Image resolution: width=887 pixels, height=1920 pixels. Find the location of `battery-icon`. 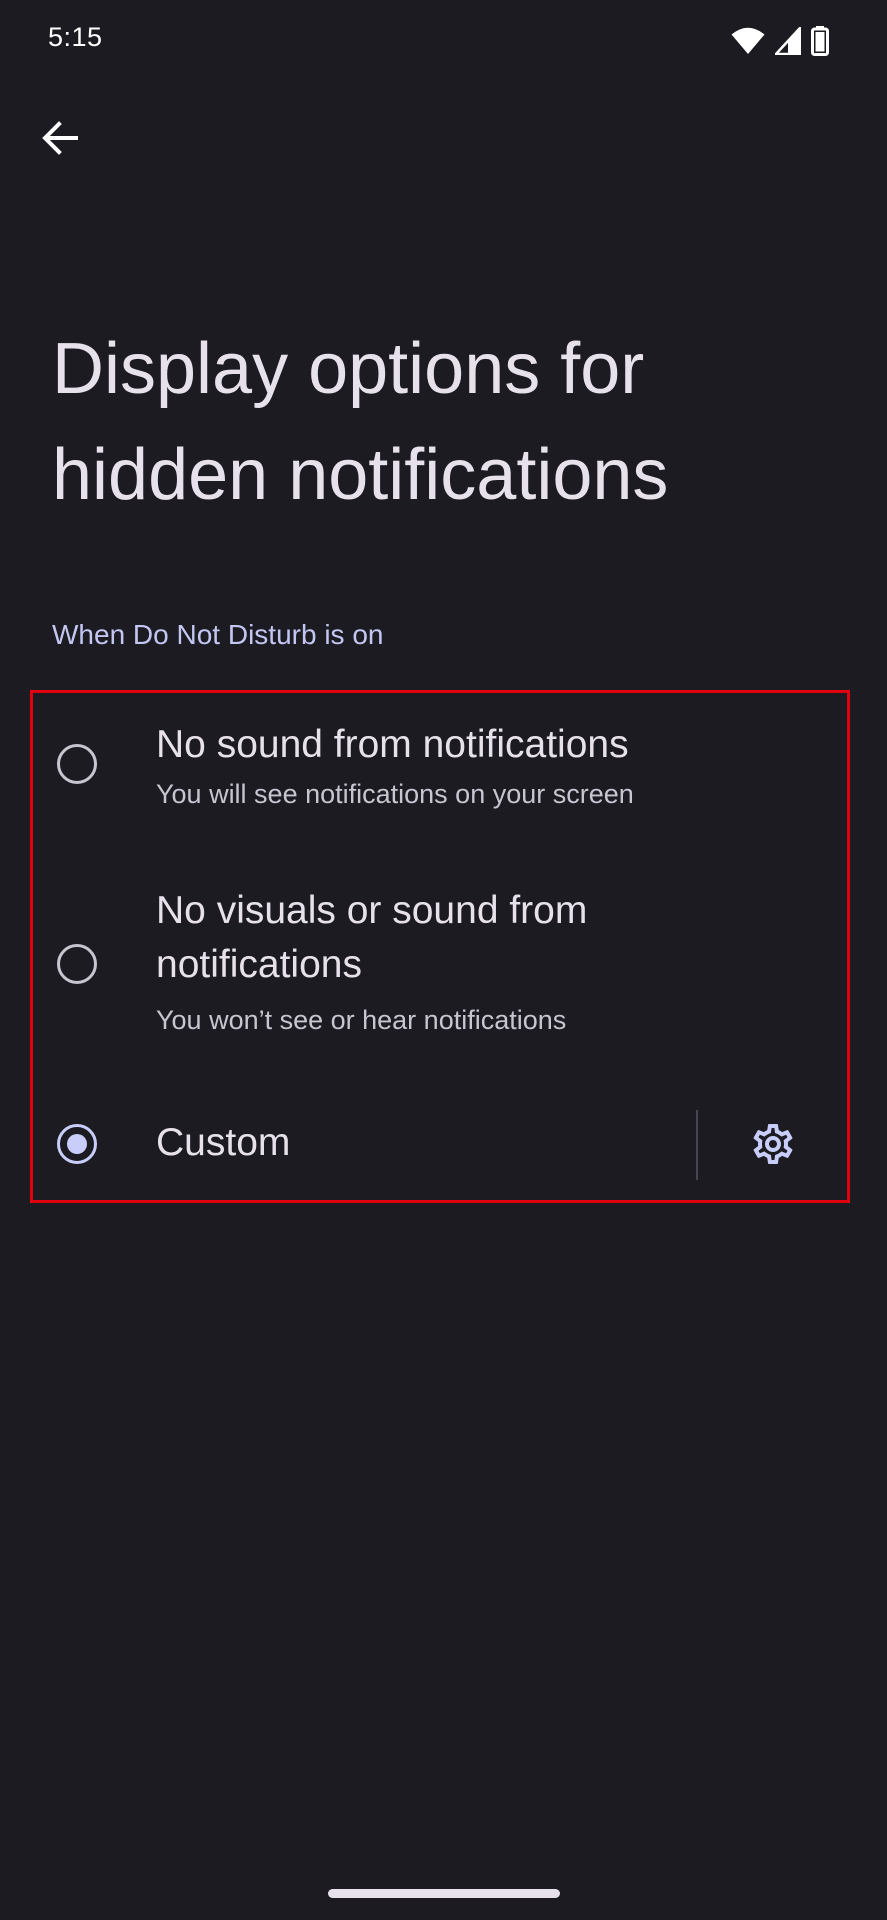

battery-icon is located at coordinates (820, 41).